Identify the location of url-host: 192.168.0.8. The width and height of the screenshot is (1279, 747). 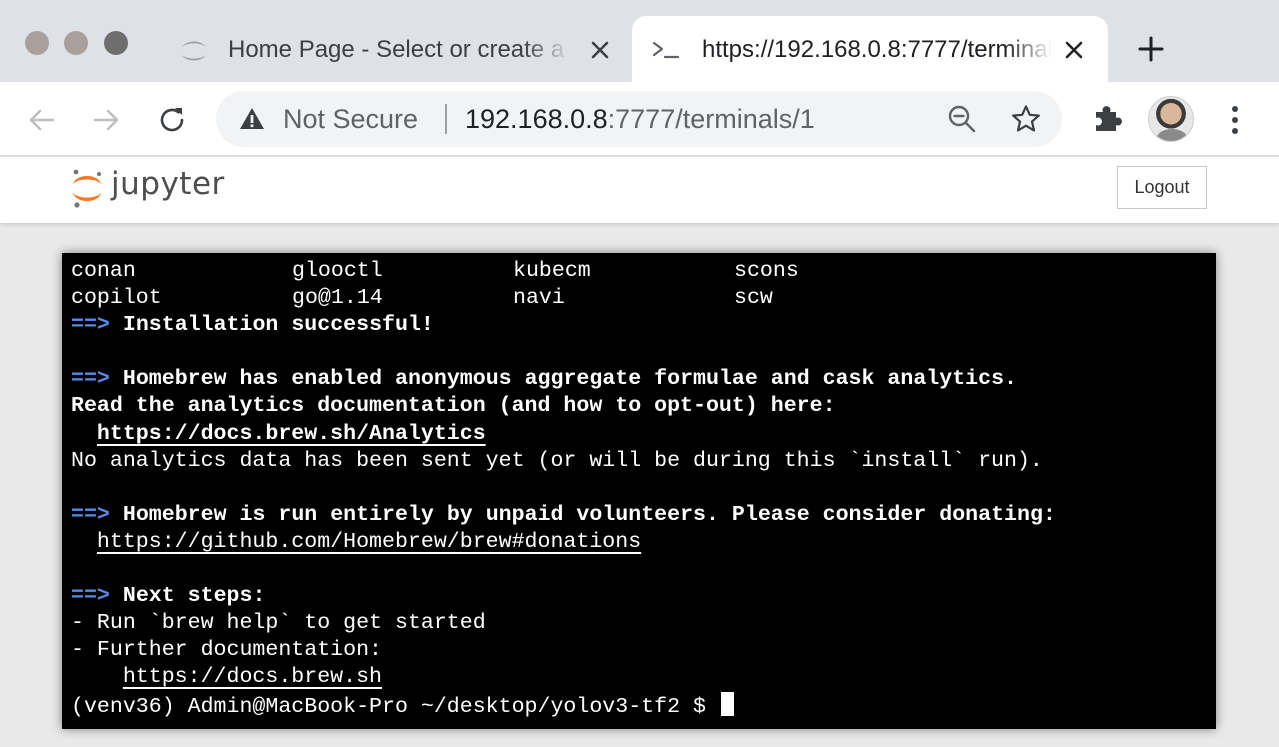
(536, 119).